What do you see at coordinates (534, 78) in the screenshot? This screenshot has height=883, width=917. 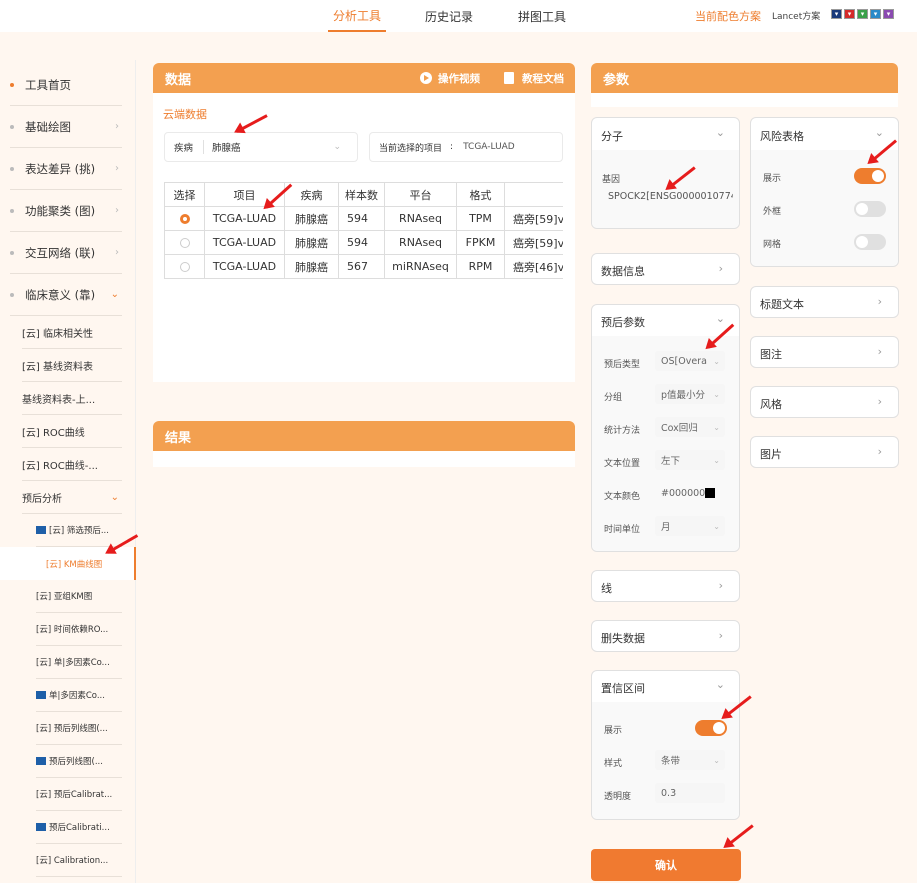 I see `doc-button: 教程文档` at bounding box center [534, 78].